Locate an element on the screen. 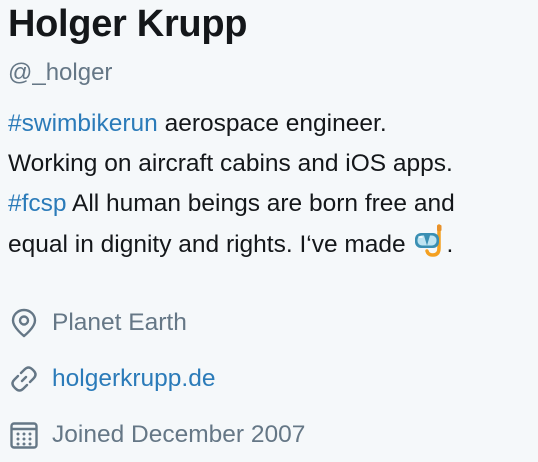 The height and width of the screenshot is (462, 538). joined-text: Joined December 2007 is located at coordinates (179, 434).